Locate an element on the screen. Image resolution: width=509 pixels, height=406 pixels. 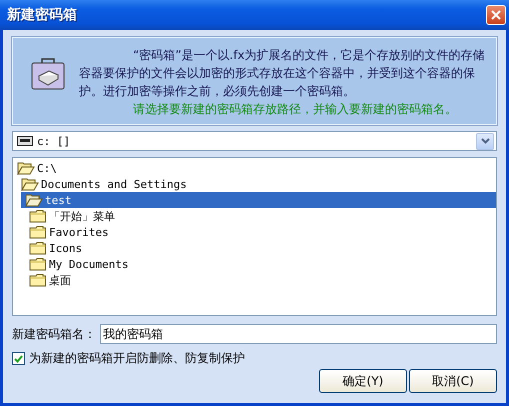
box-icon is located at coordinates (48, 74).